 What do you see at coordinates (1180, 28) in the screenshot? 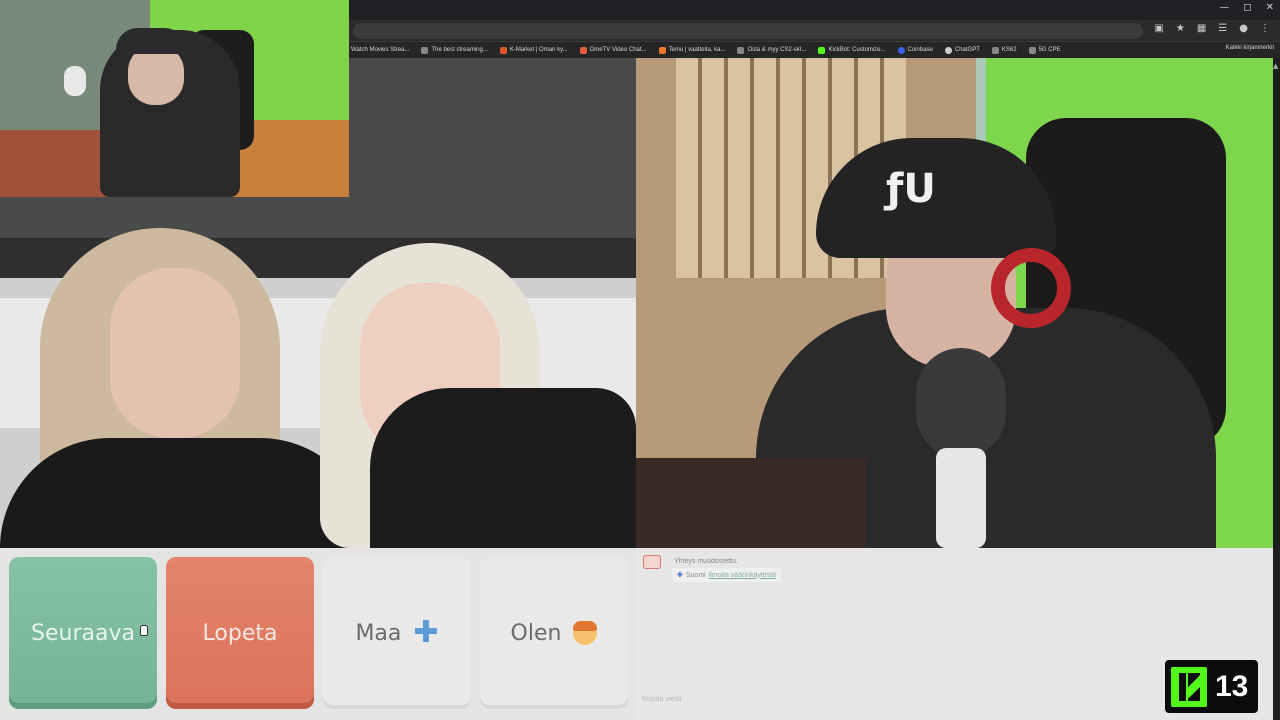
I see `star-icon: ★` at bounding box center [1180, 28].